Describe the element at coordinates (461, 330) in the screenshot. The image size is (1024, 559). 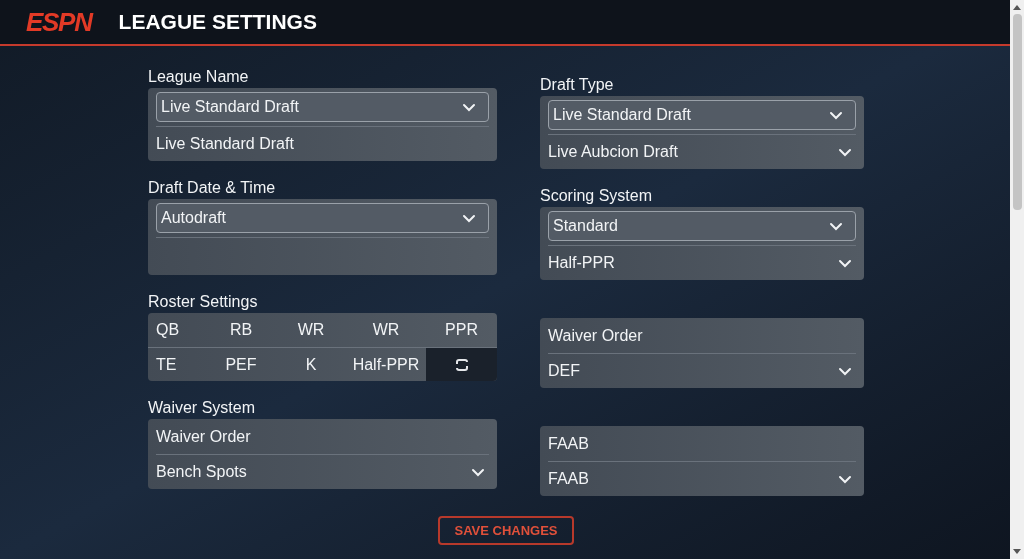
I see `position-label: PPR` at that location.